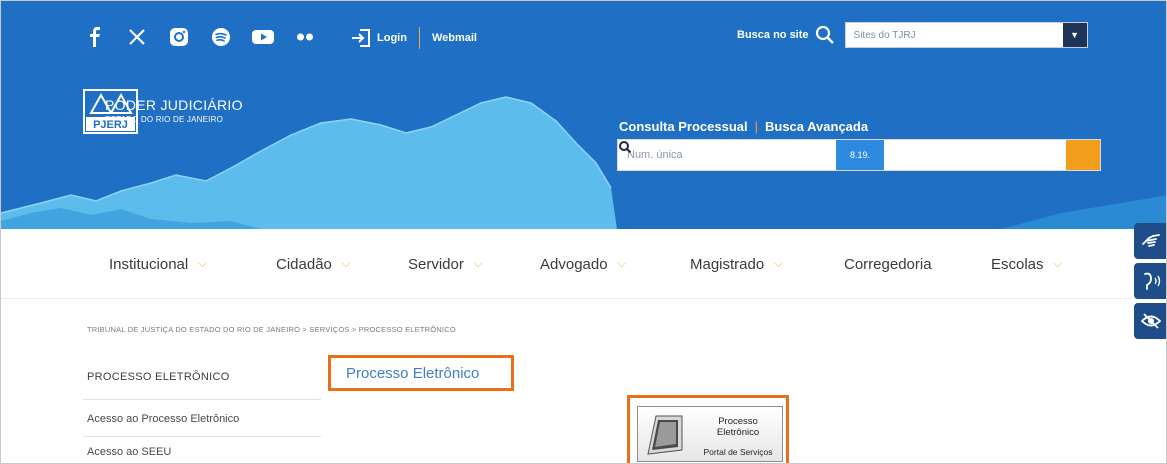 The image size is (1167, 464). I want to click on consulta-links: Consulta Processual | Busca Avançada, so click(743, 126).